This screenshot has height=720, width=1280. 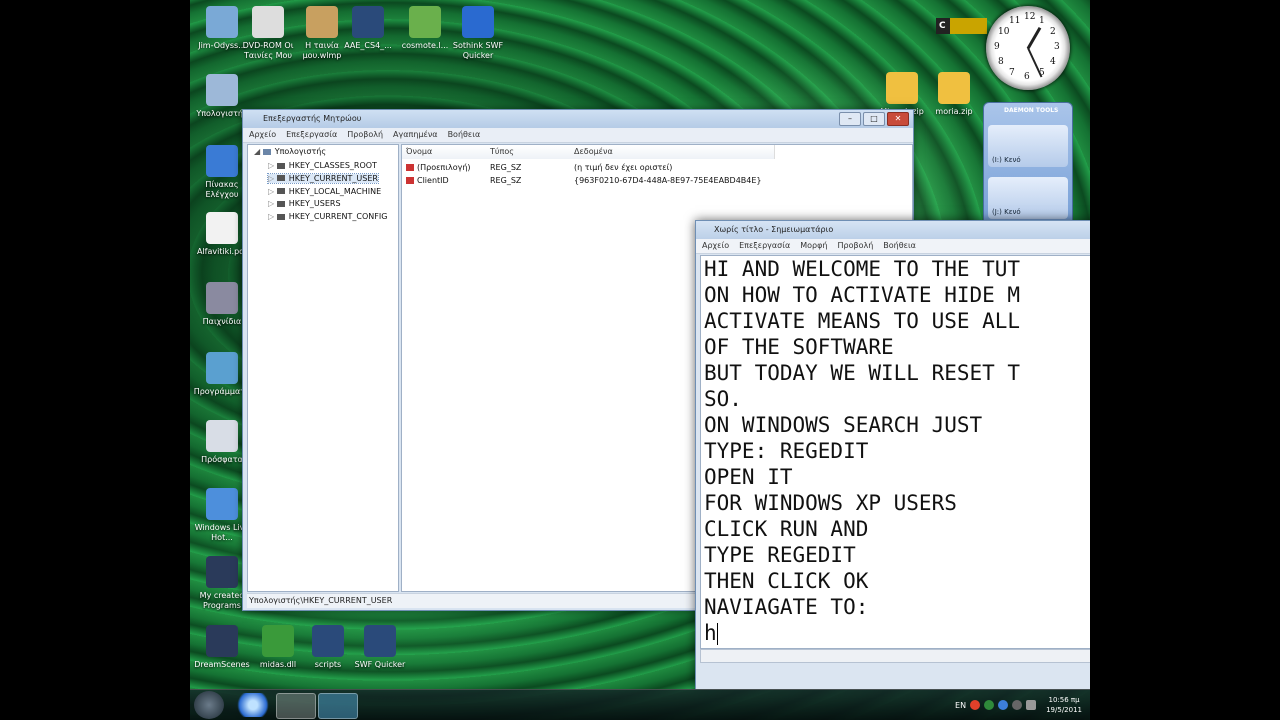 What do you see at coordinates (321, 600) in the screenshot?
I see `status-path: Υπολογιστής\HKEY_CURRENT_USER` at bounding box center [321, 600].